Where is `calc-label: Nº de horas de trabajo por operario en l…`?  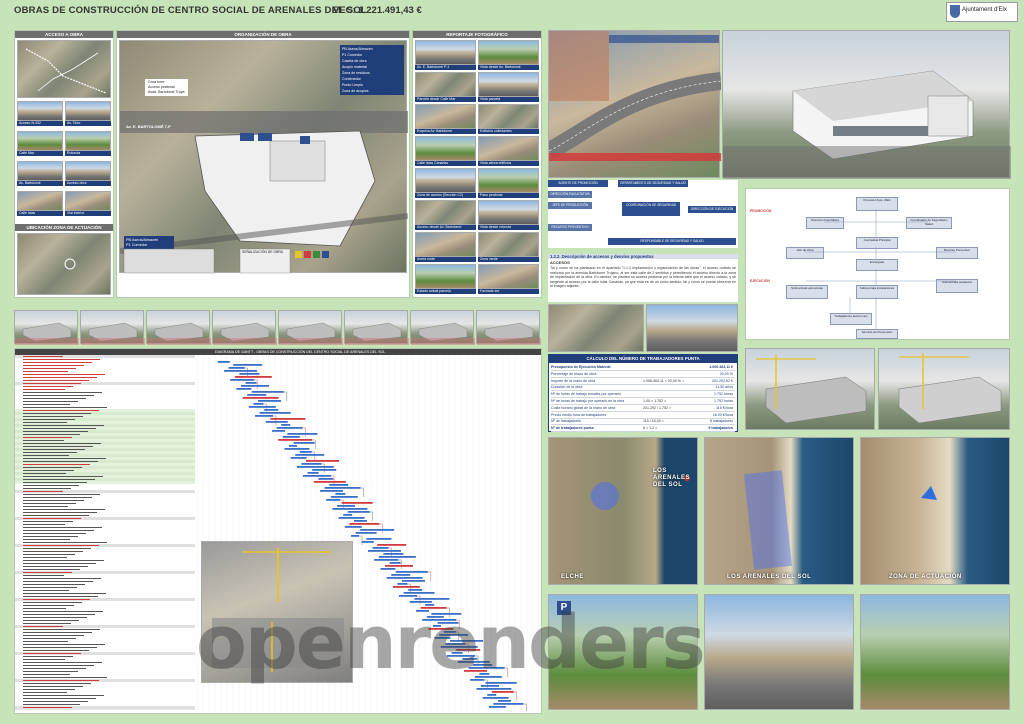
calc-label: Nº de horas de trabajo por operario en l… is located at coordinates (588, 401).